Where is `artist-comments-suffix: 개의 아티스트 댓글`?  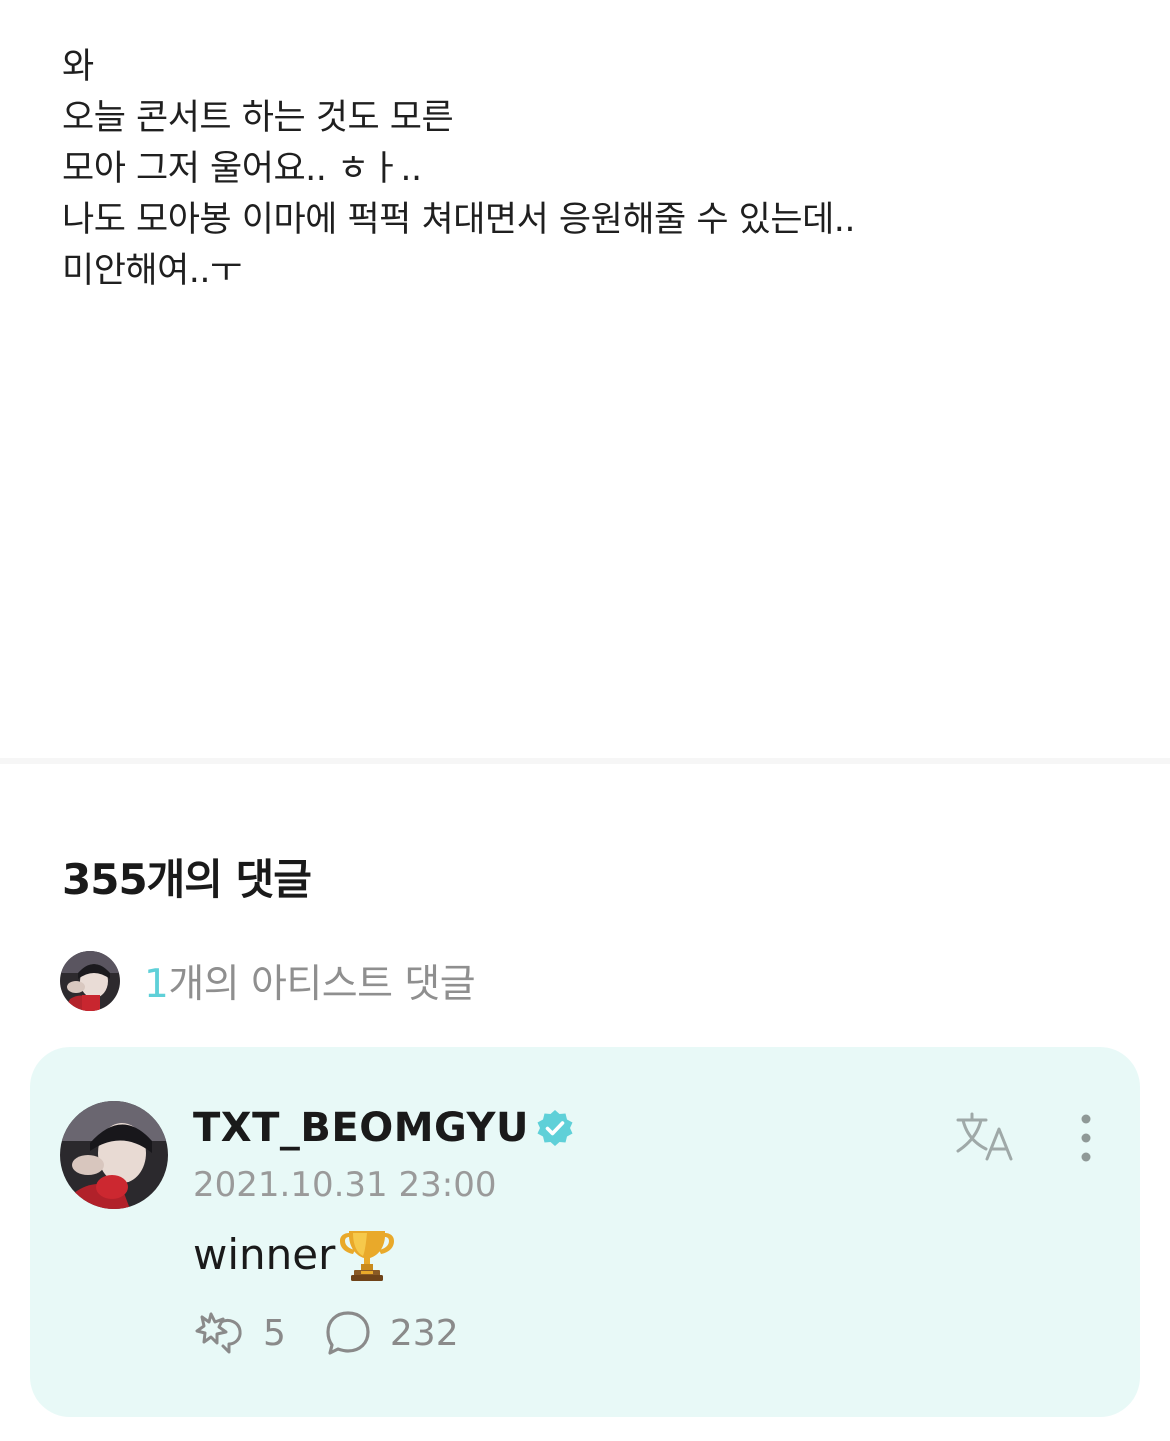
artist-comments-suffix: 개의 아티스트 댓글 is located at coordinates (322, 984).